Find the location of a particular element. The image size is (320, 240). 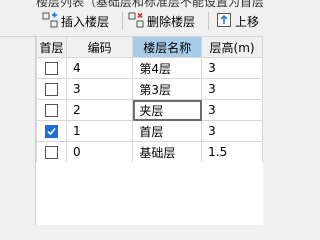

code-cell: 3 is located at coordinates (99, 89).